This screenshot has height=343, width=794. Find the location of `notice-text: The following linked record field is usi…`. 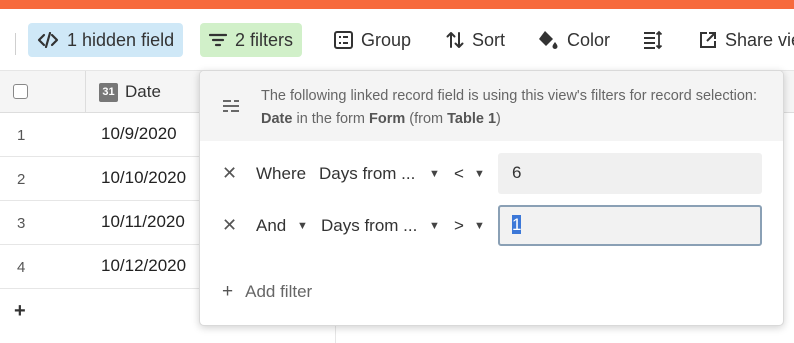

notice-text: The following linked record field is usi… is located at coordinates (509, 107).